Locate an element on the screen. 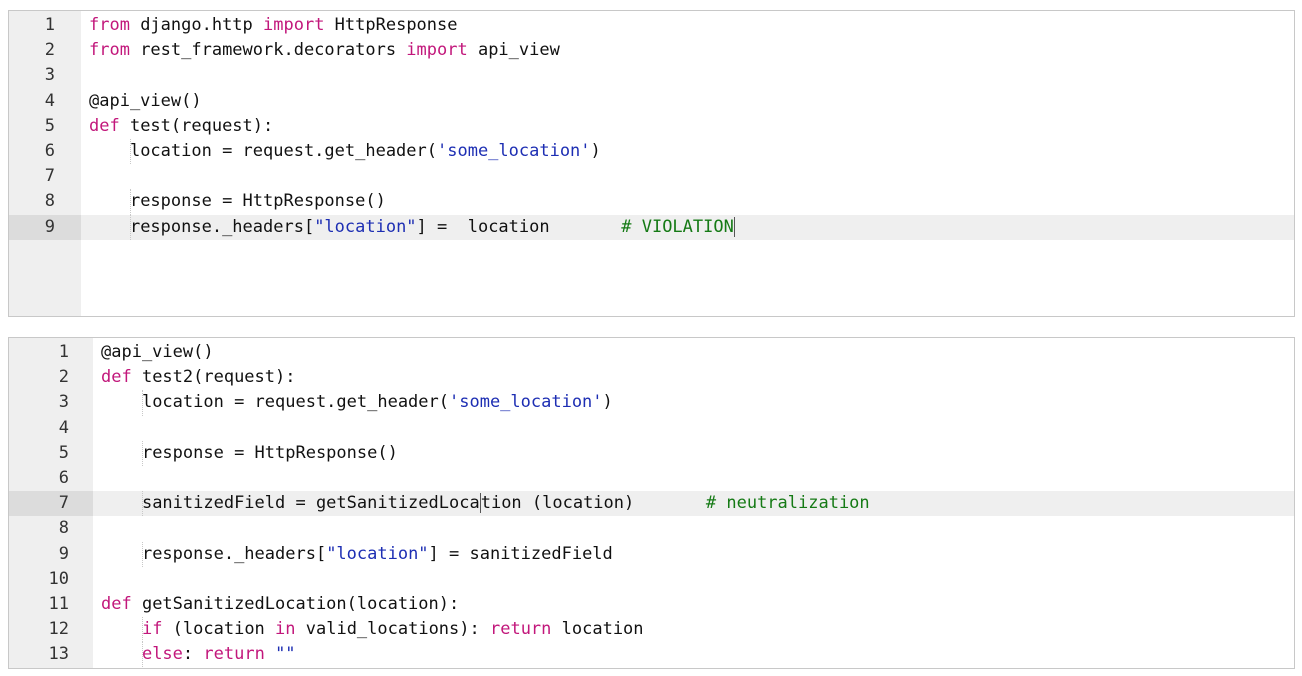 This screenshot has width=1302, height=676. string-token: "location" is located at coordinates (377, 553).